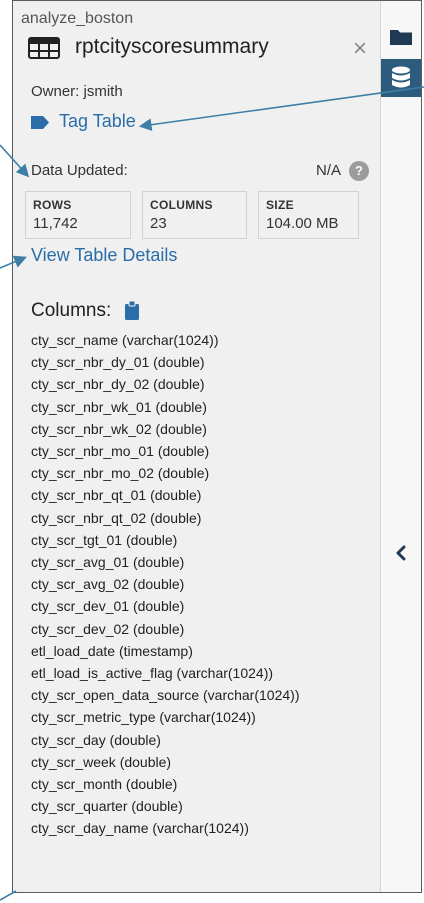 The width and height of the screenshot is (424, 903). What do you see at coordinates (108, 628) in the screenshot?
I see `column-item: cty_scr_dev_02 (double)` at bounding box center [108, 628].